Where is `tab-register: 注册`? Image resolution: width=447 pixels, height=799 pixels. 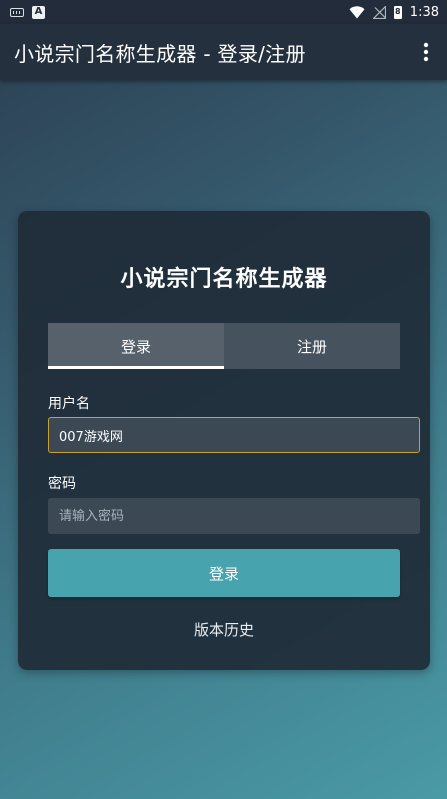
tab-register: 注册 is located at coordinates (312, 346).